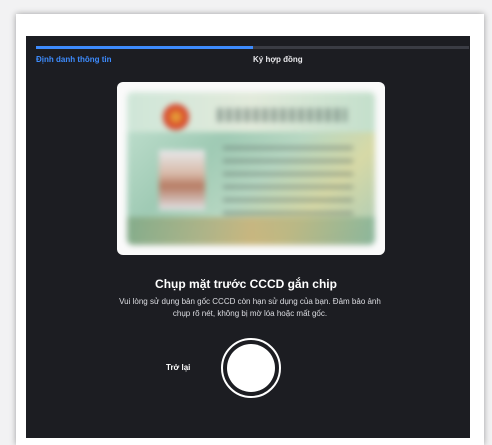 Image resolution: width=492 pixels, height=445 pixels. I want to click on step-label-identity: Định danh thông tin, so click(74, 59).